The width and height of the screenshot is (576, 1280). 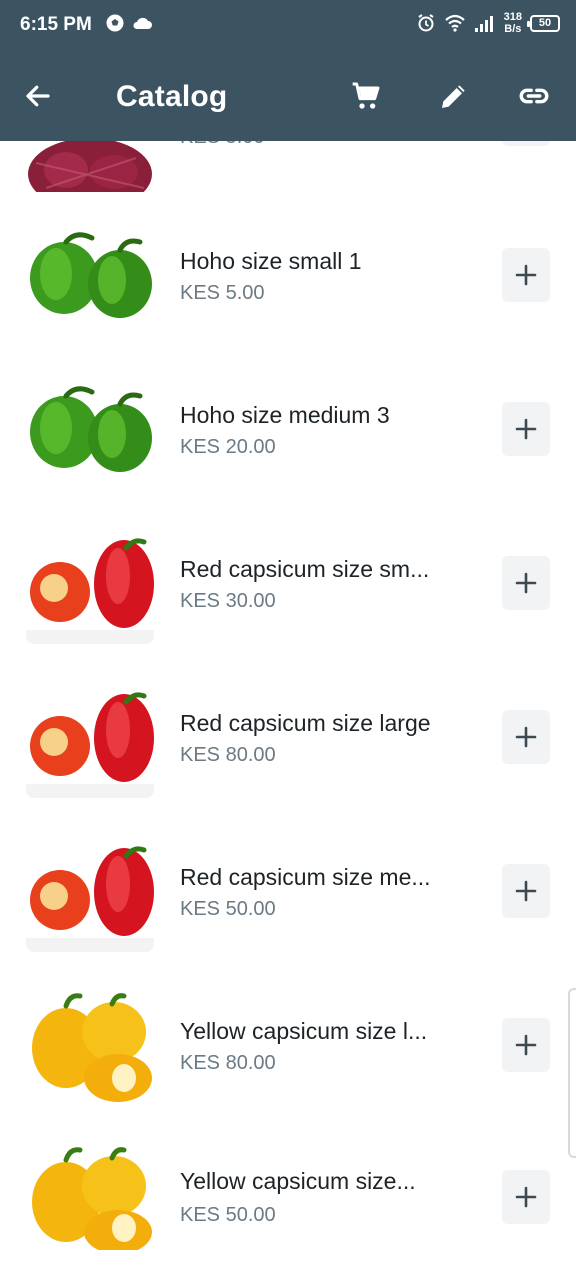 I want to click on battery-indicator: 50, so click(x=543, y=23).